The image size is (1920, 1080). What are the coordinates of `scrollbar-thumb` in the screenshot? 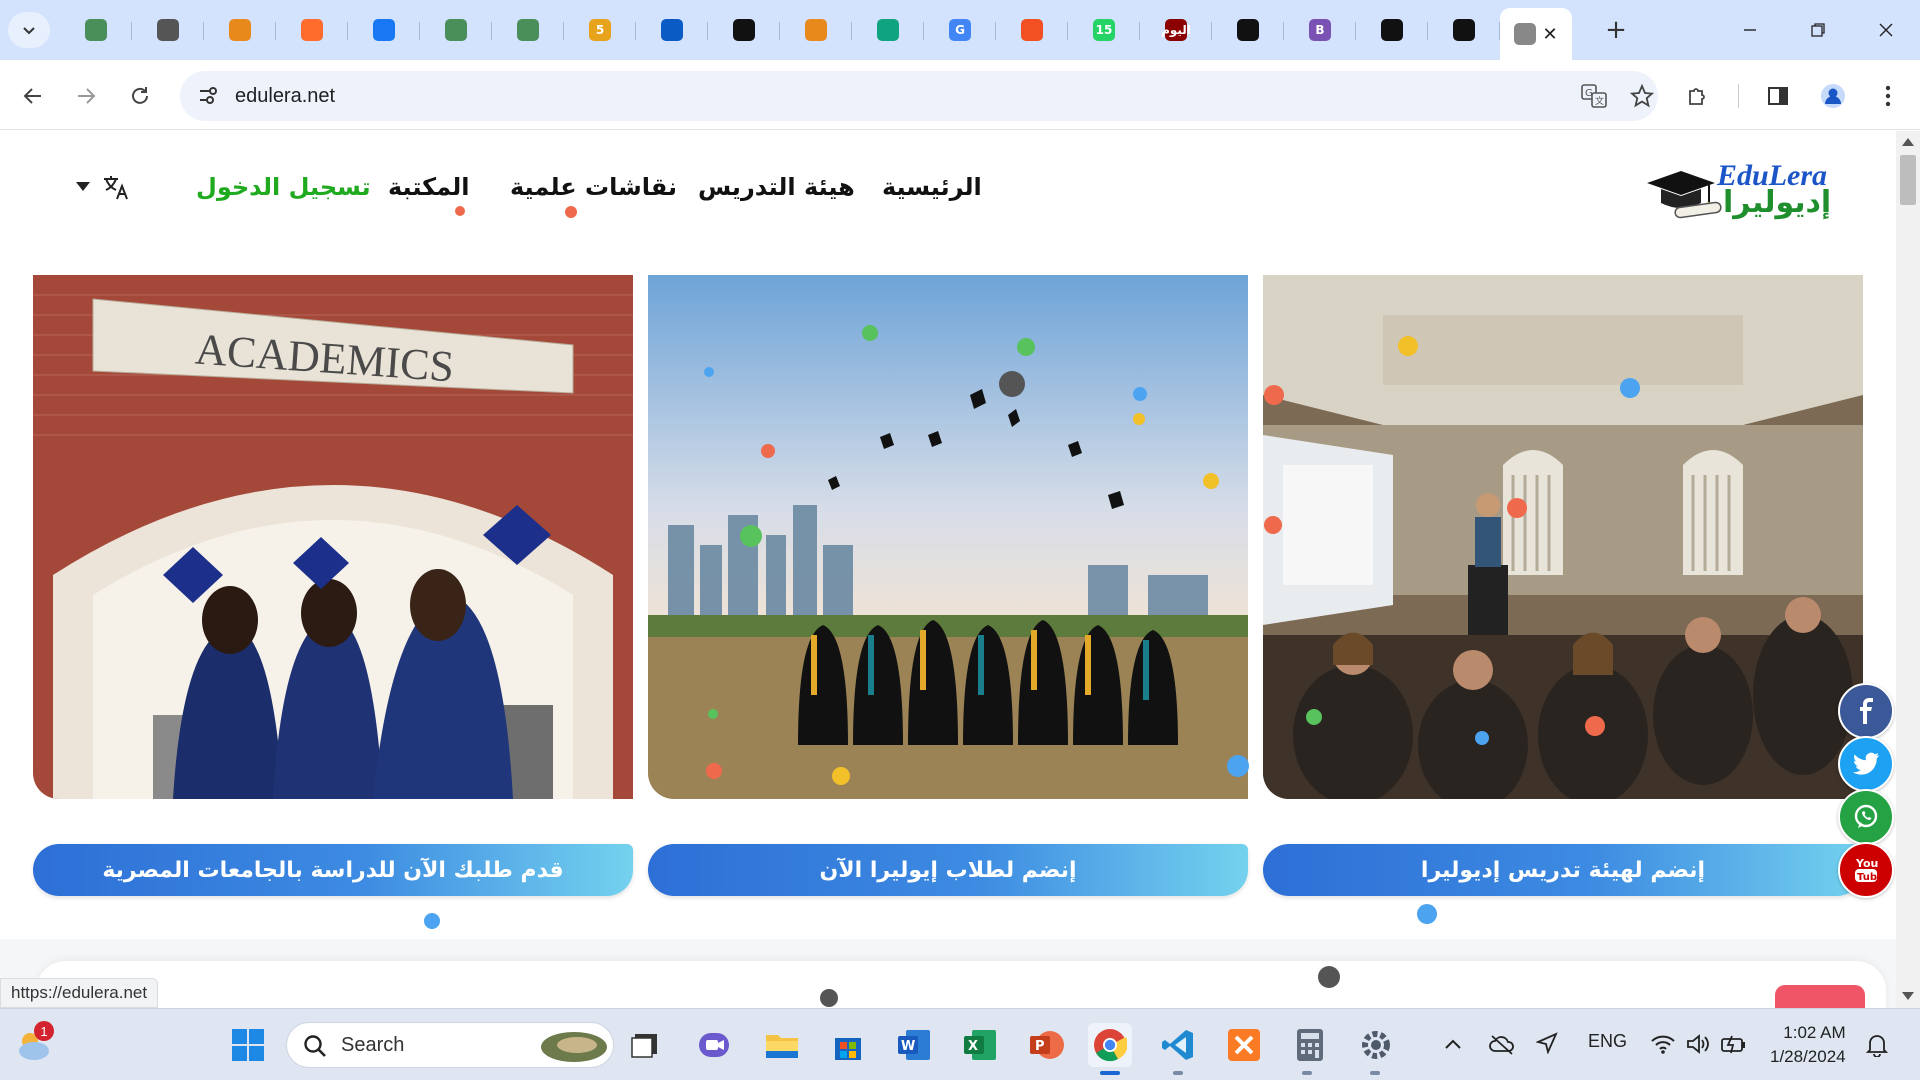 It's located at (1908, 180).